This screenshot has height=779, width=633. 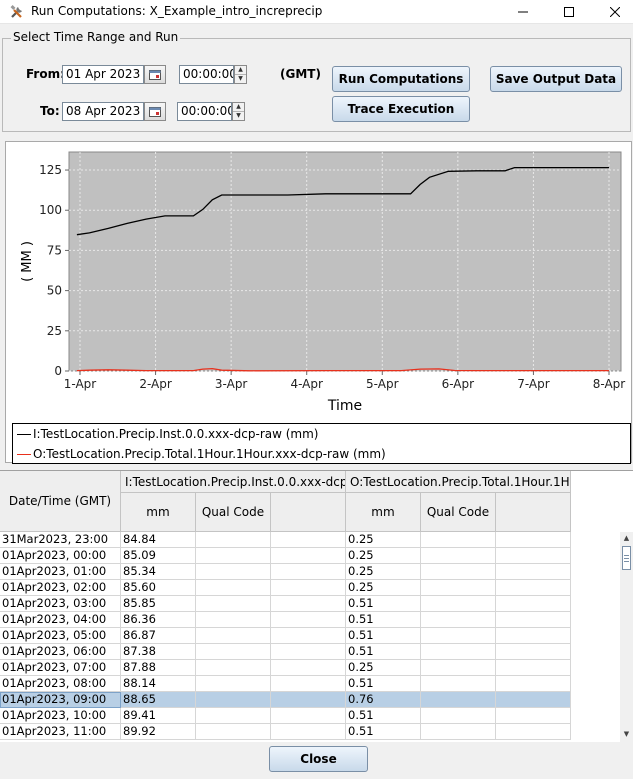 What do you see at coordinates (60, 572) in the screenshot?
I see `datetime-cell: 01Apr2023, 01:00` at bounding box center [60, 572].